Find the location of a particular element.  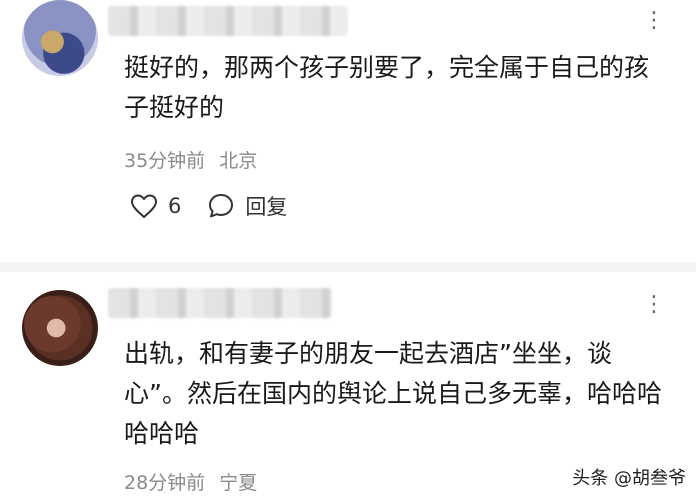

comment-location: 北京 is located at coordinates (238, 161).